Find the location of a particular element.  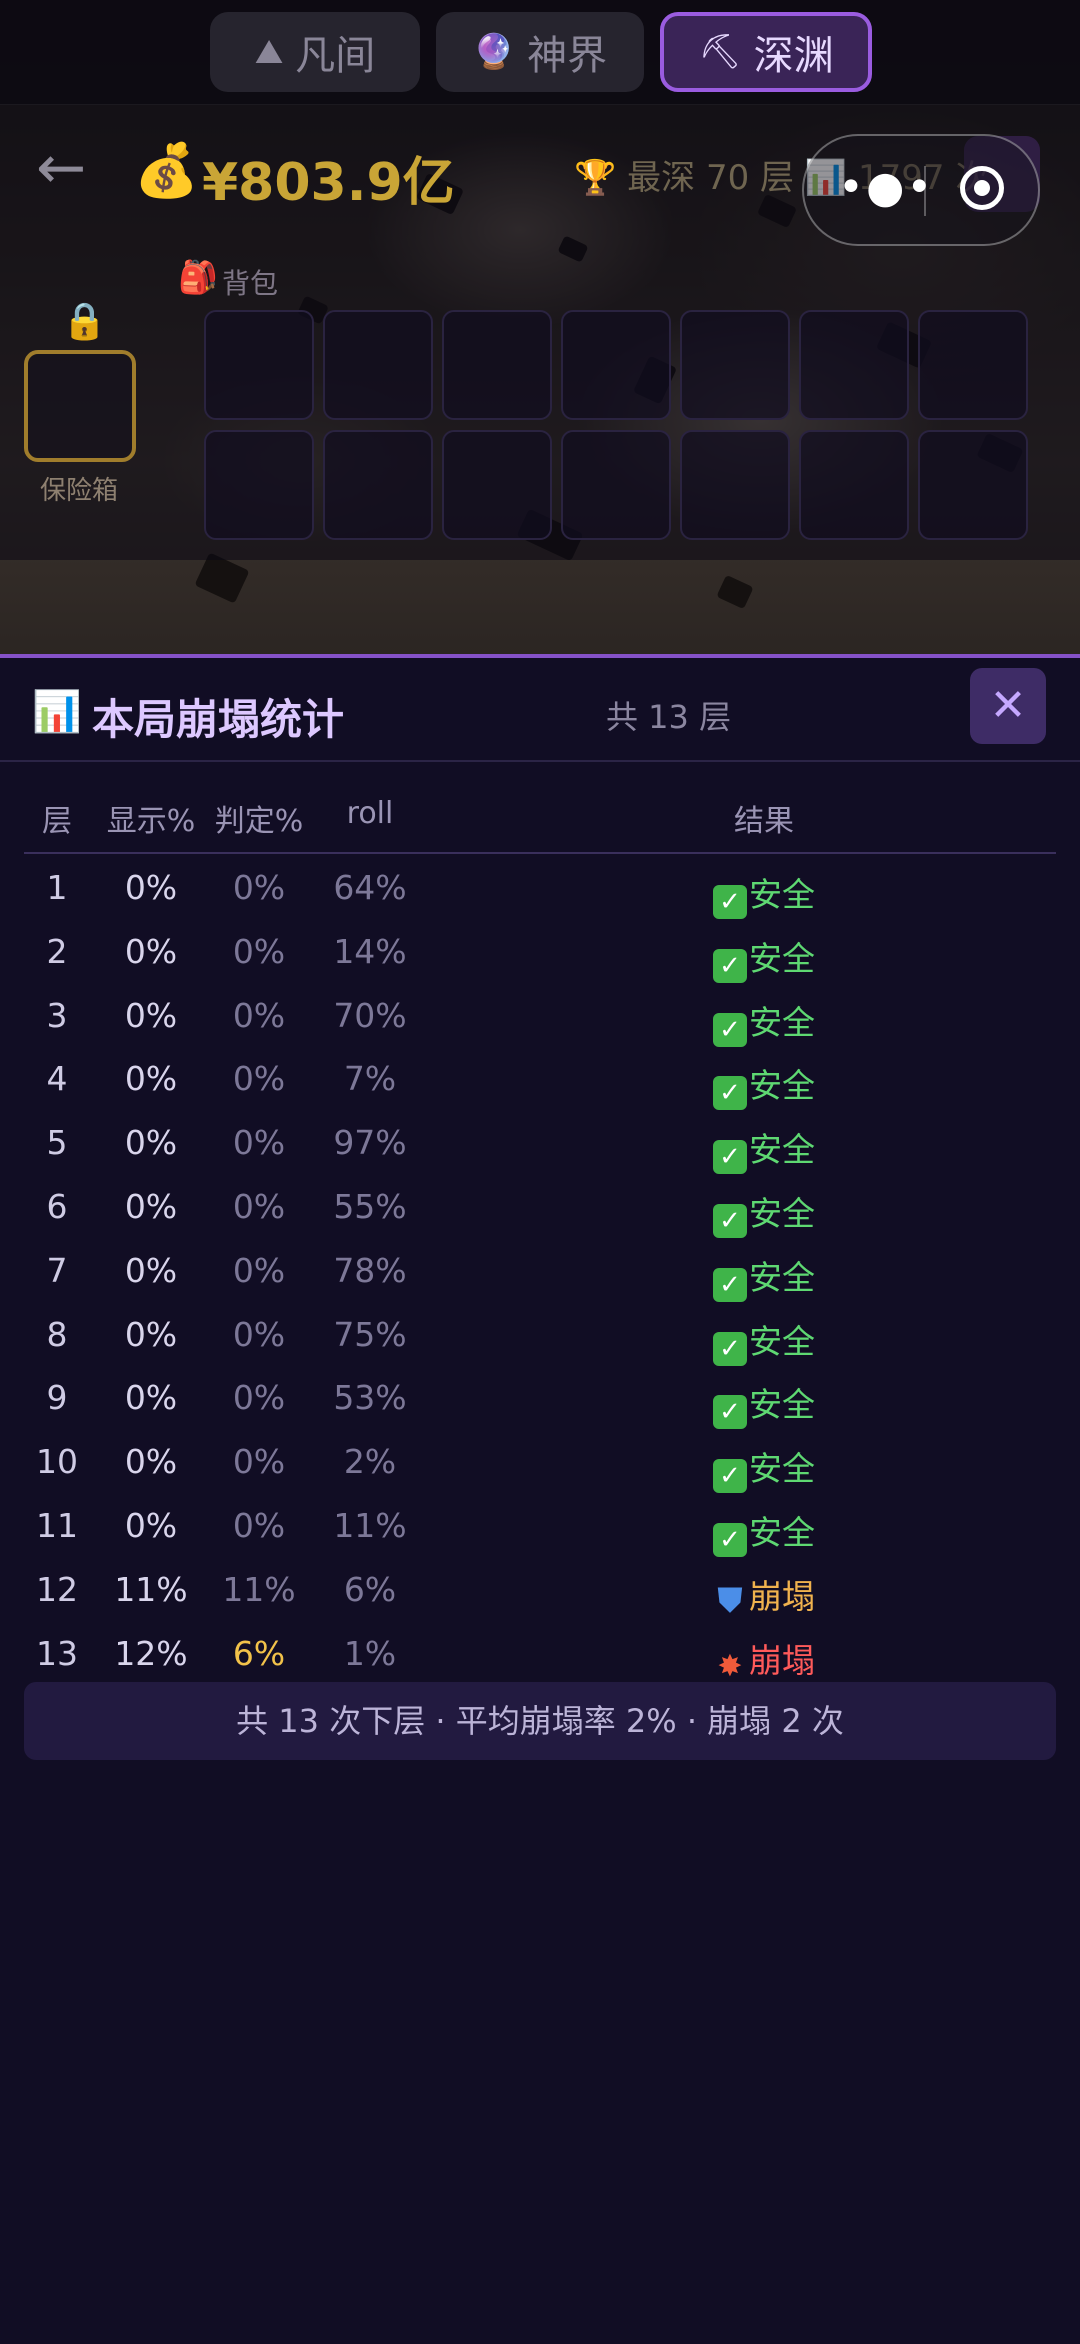

tab-mortal: ⛰ 凡间 is located at coordinates (315, 52).